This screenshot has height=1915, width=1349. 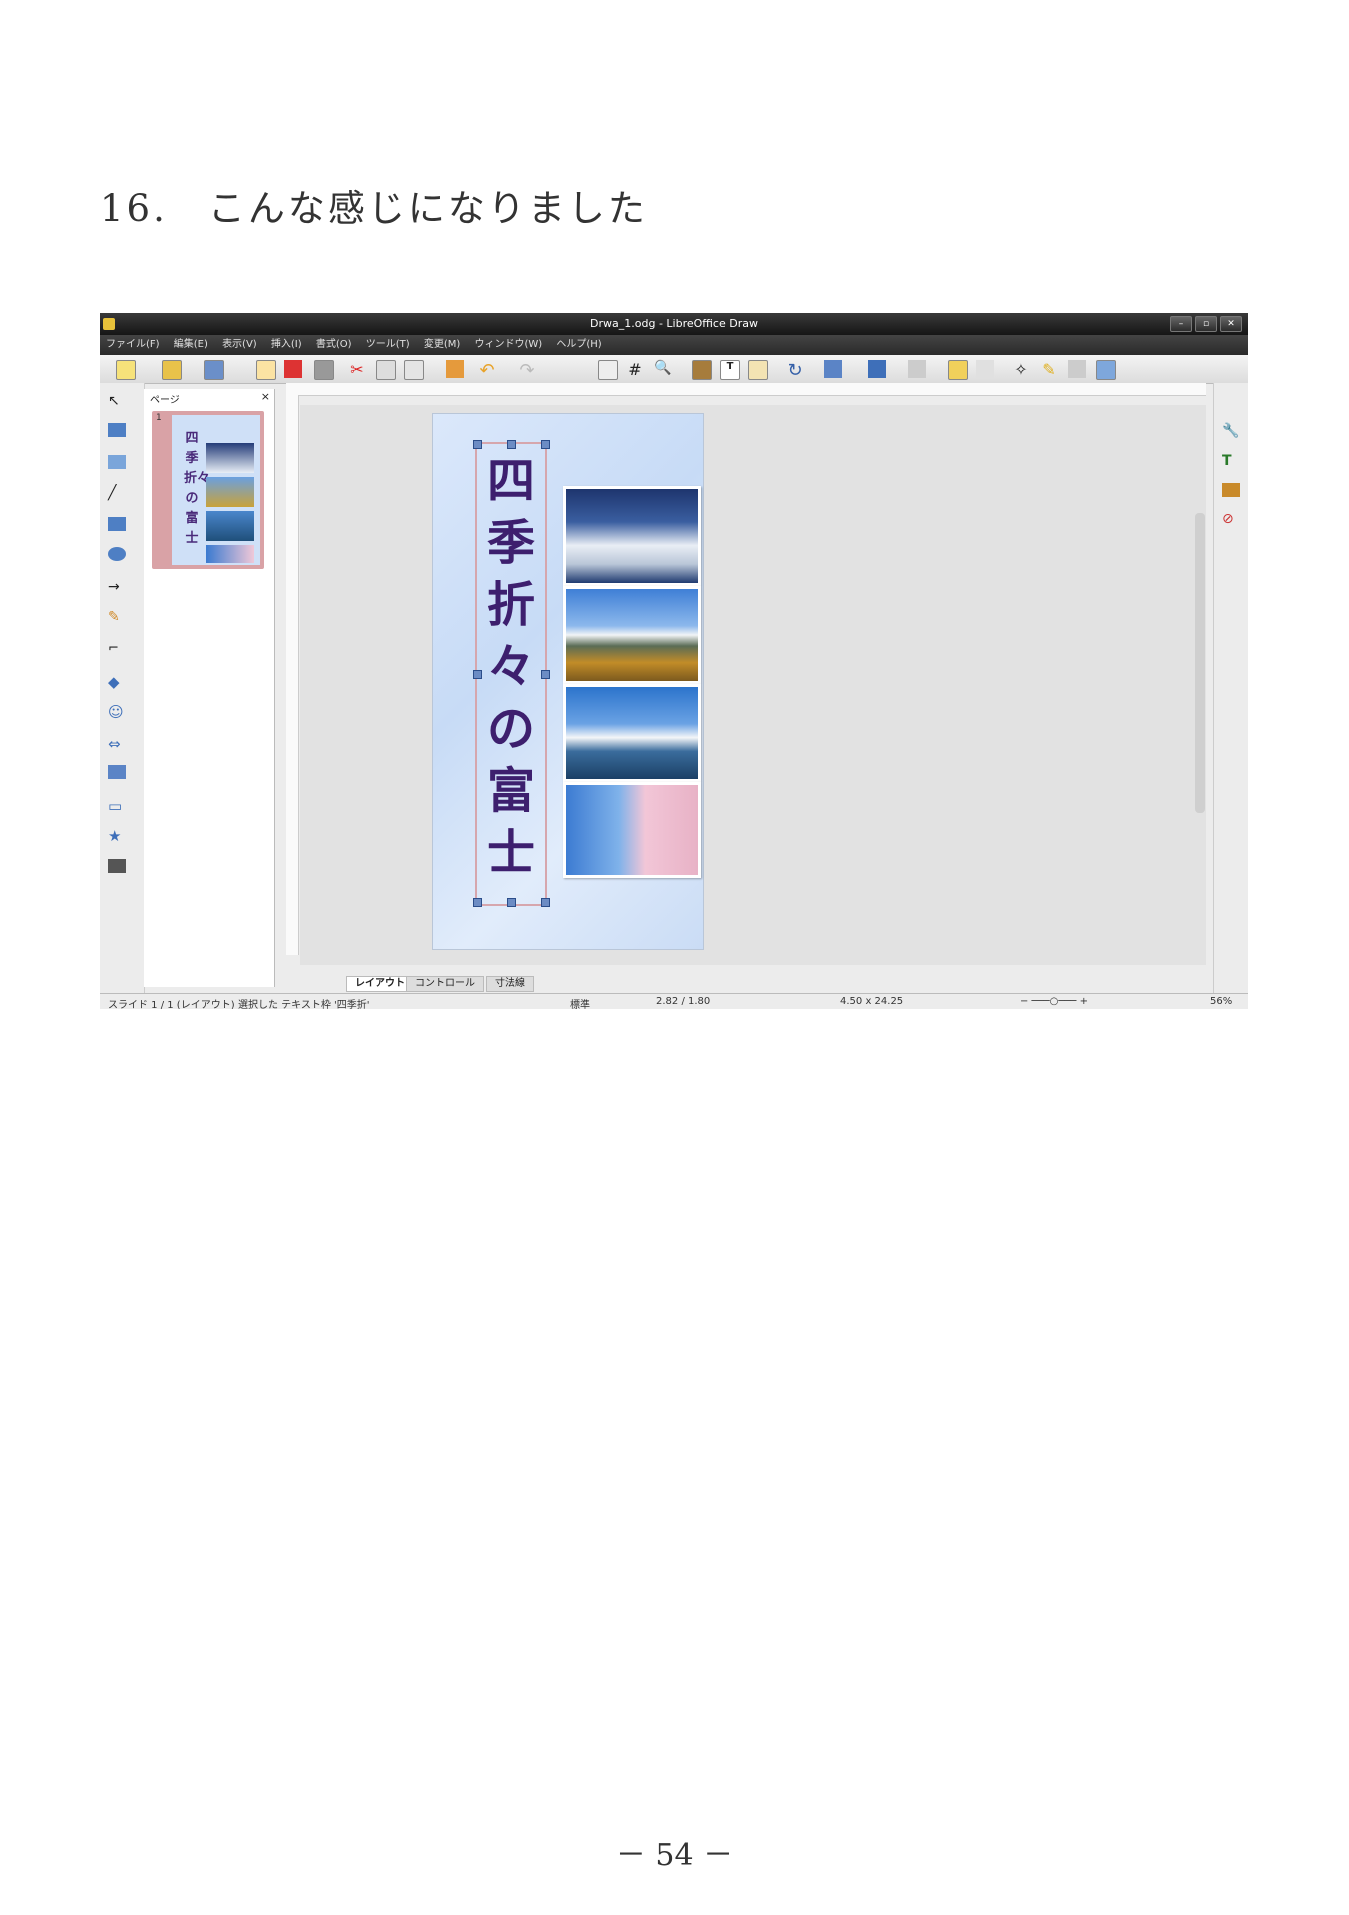 I want to click on menu-view: 表示(V), so click(x=239, y=345).